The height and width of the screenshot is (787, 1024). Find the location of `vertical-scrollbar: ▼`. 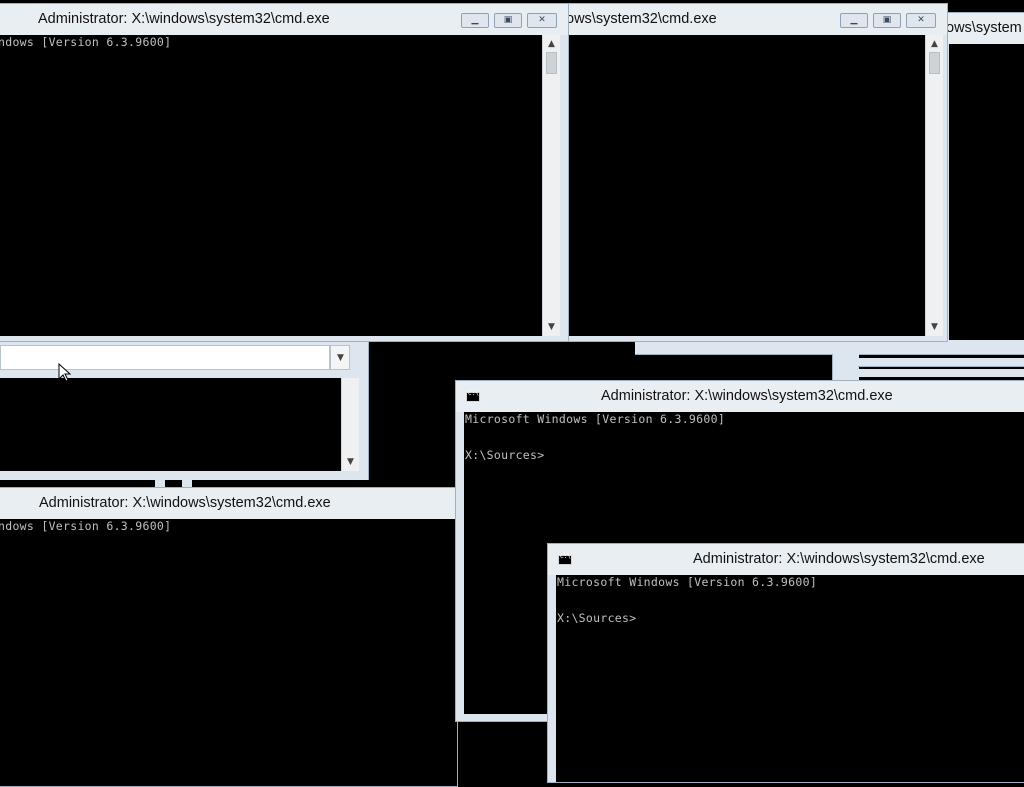

vertical-scrollbar: ▼ is located at coordinates (350, 424).